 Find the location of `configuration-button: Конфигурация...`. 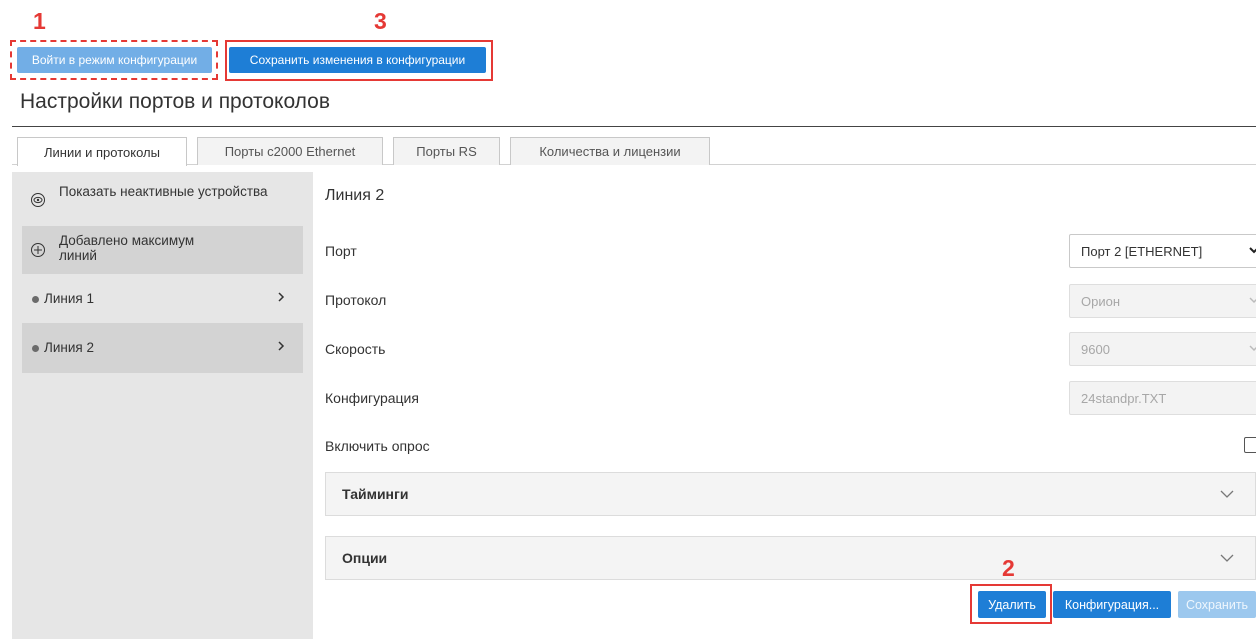

configuration-button: Конфигурация... is located at coordinates (1112, 604).